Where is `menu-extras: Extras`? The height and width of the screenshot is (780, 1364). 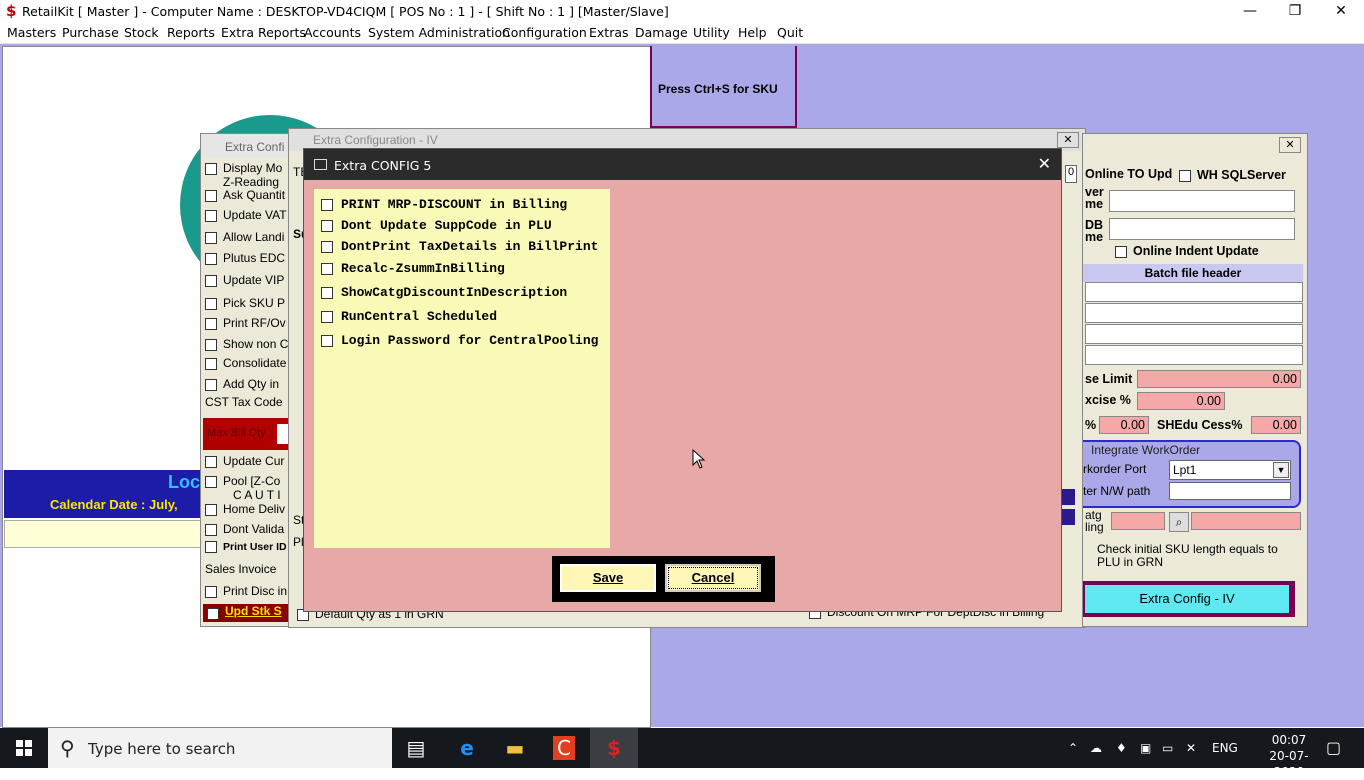 menu-extras: Extras is located at coordinates (609, 32).